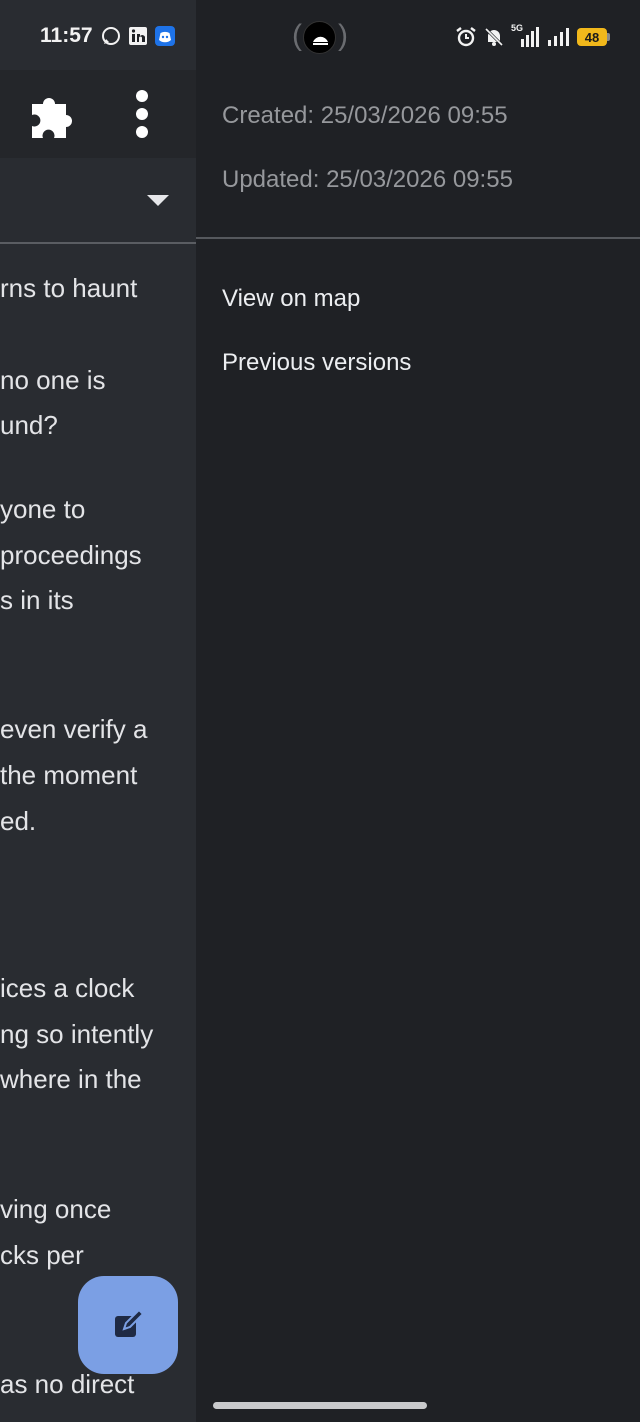 The image size is (640, 1422). What do you see at coordinates (66, 35) in the screenshot?
I see `status-time: 11:57` at bounding box center [66, 35].